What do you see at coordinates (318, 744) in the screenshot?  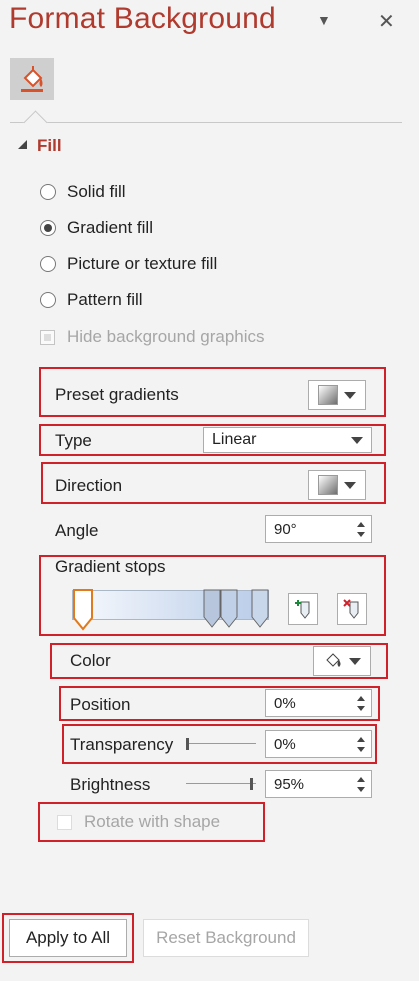 I see `transparency-spinner: 0%` at bounding box center [318, 744].